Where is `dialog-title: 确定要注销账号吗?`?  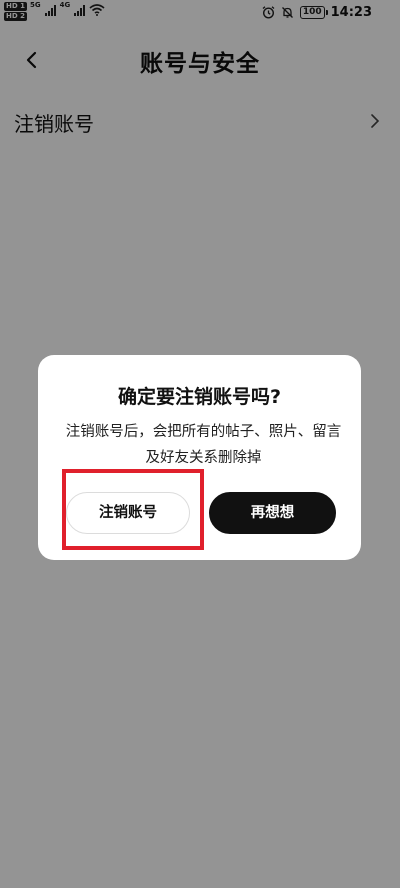
dialog-title: 确定要注销账号吗? is located at coordinates (199, 397).